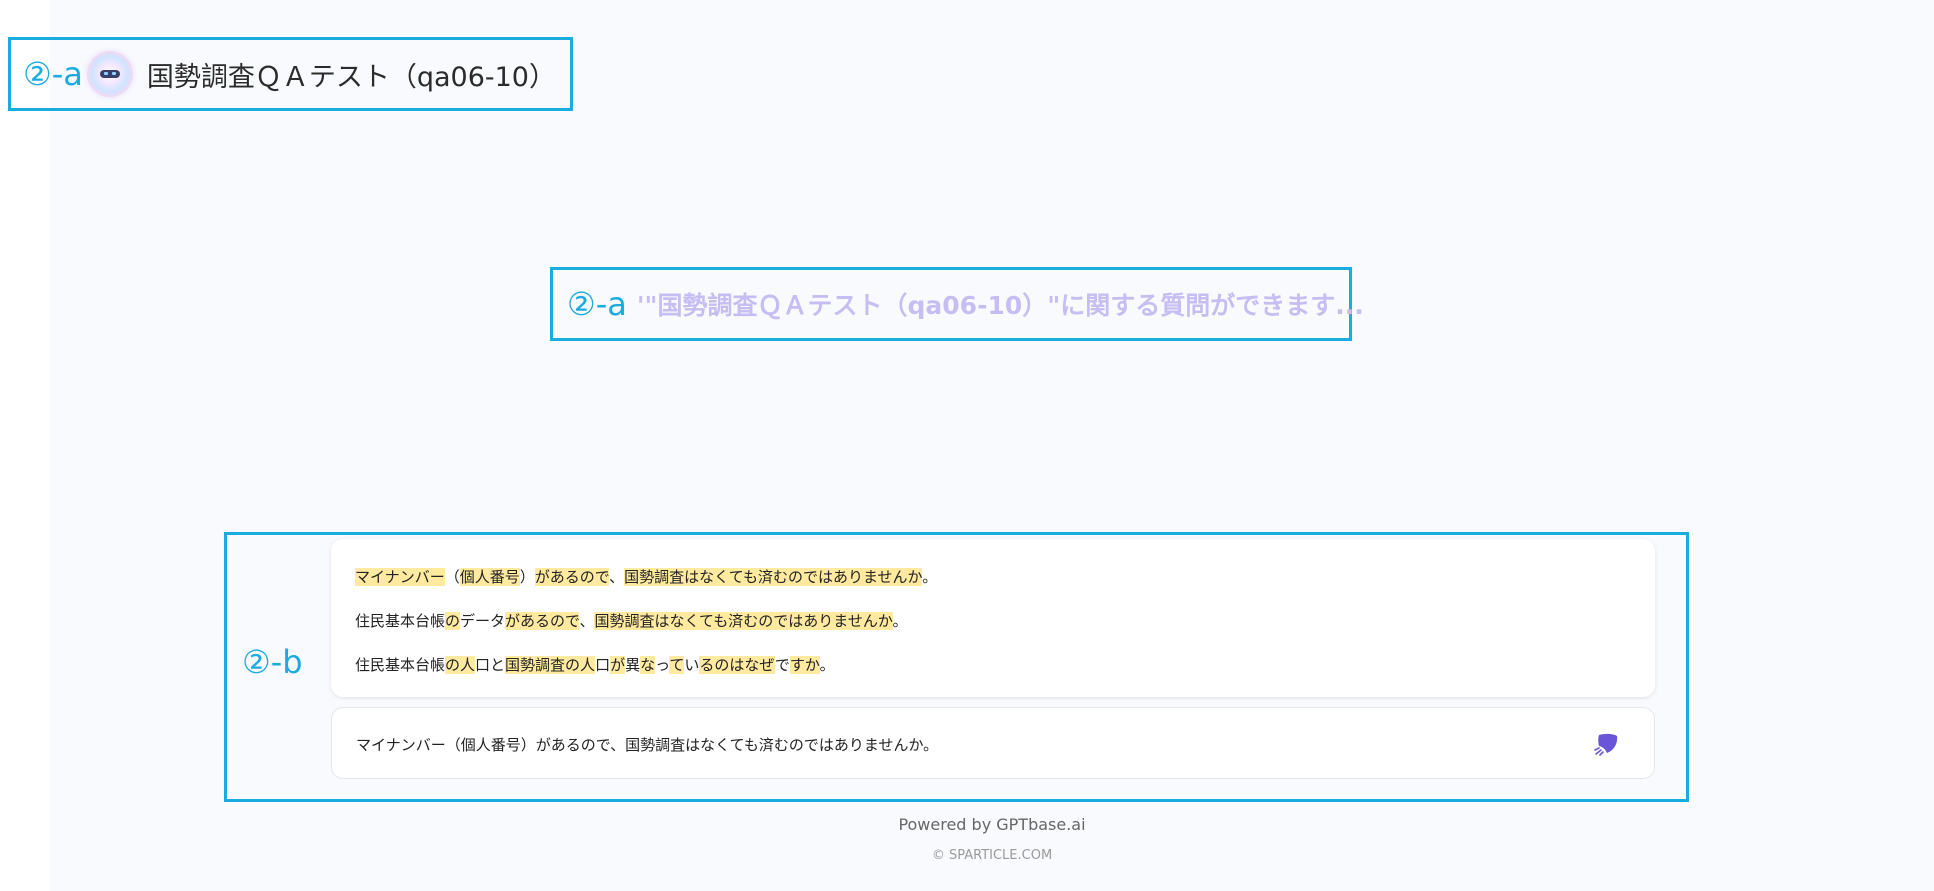  What do you see at coordinates (662, 665) in the screenshot?
I see `suggestion-text: っ` at bounding box center [662, 665].